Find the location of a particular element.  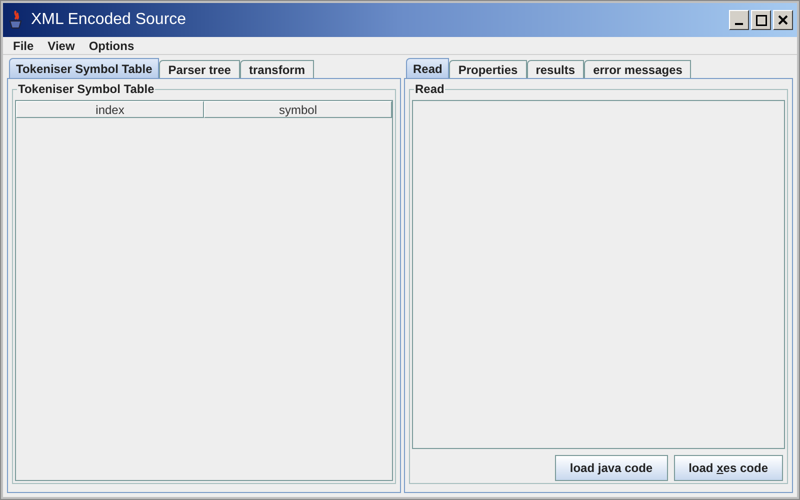

group-title: Tokeniser Symbol Table is located at coordinates (86, 89).